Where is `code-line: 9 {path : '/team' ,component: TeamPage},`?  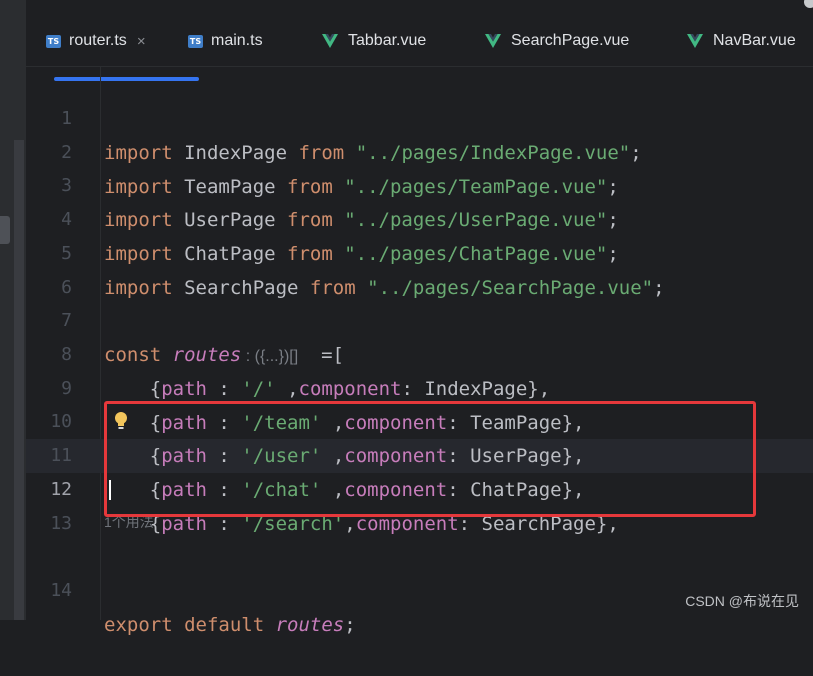
code-line: 9 {path : '/team' ,component: TeamPage}, is located at coordinates (419, 386).